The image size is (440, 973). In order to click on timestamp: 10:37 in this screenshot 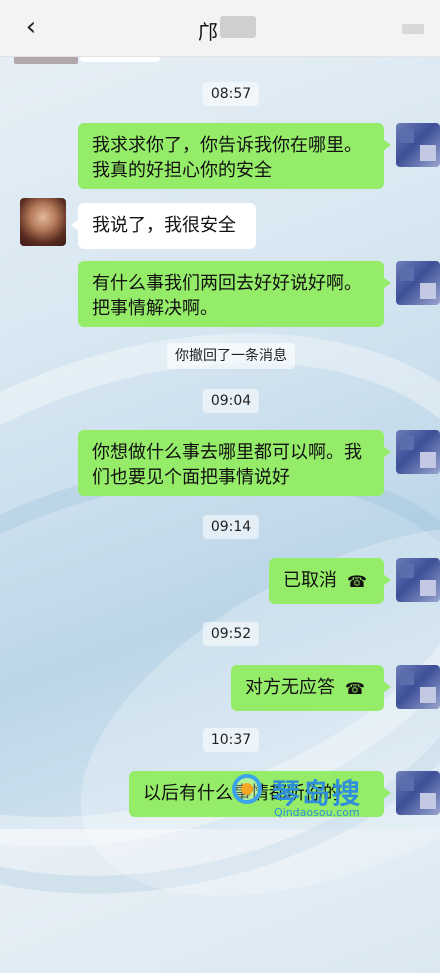, I will do `click(231, 740)`.